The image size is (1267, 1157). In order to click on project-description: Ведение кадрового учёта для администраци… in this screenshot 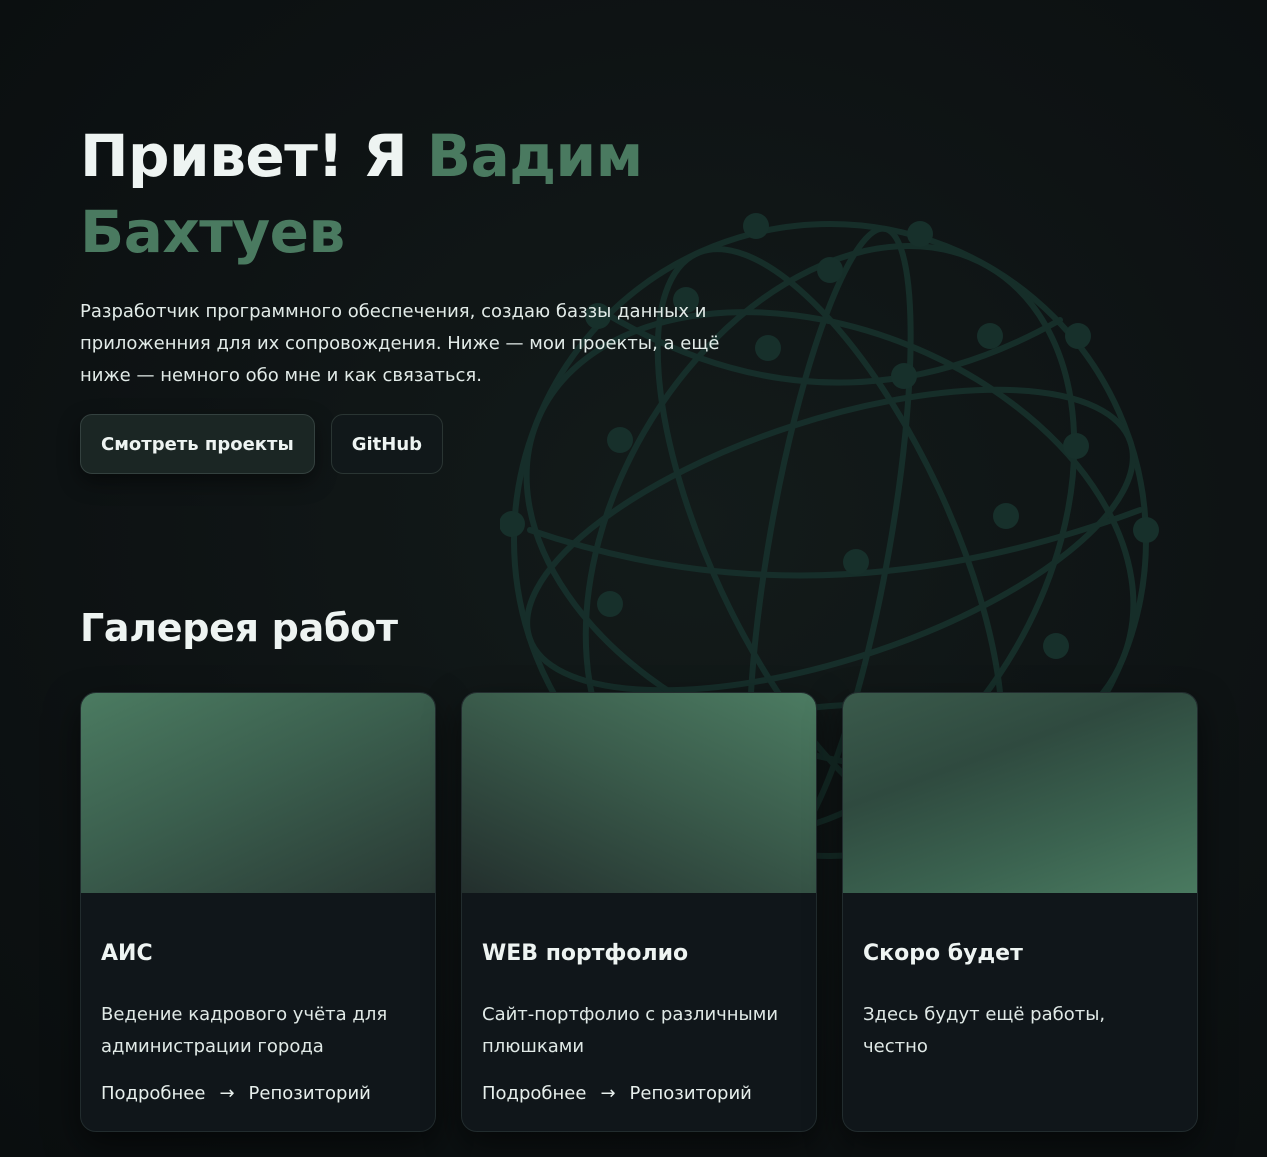, I will do `click(244, 1030)`.